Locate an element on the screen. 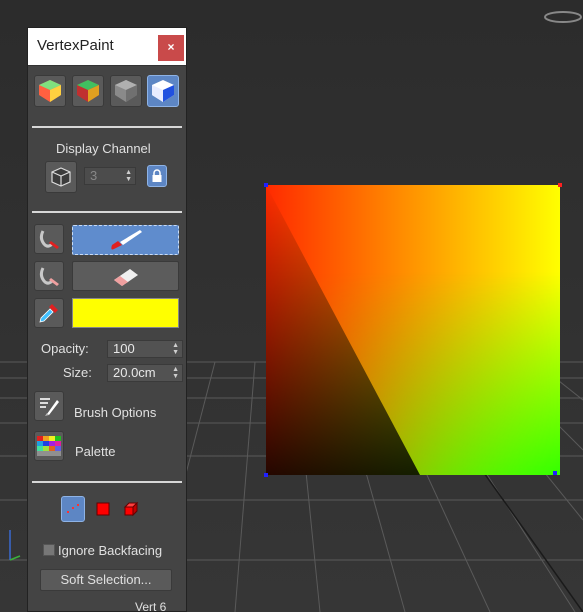 This screenshot has width=583, height=612. disable-vertex-color-display-icon is located at coordinates (126, 91).